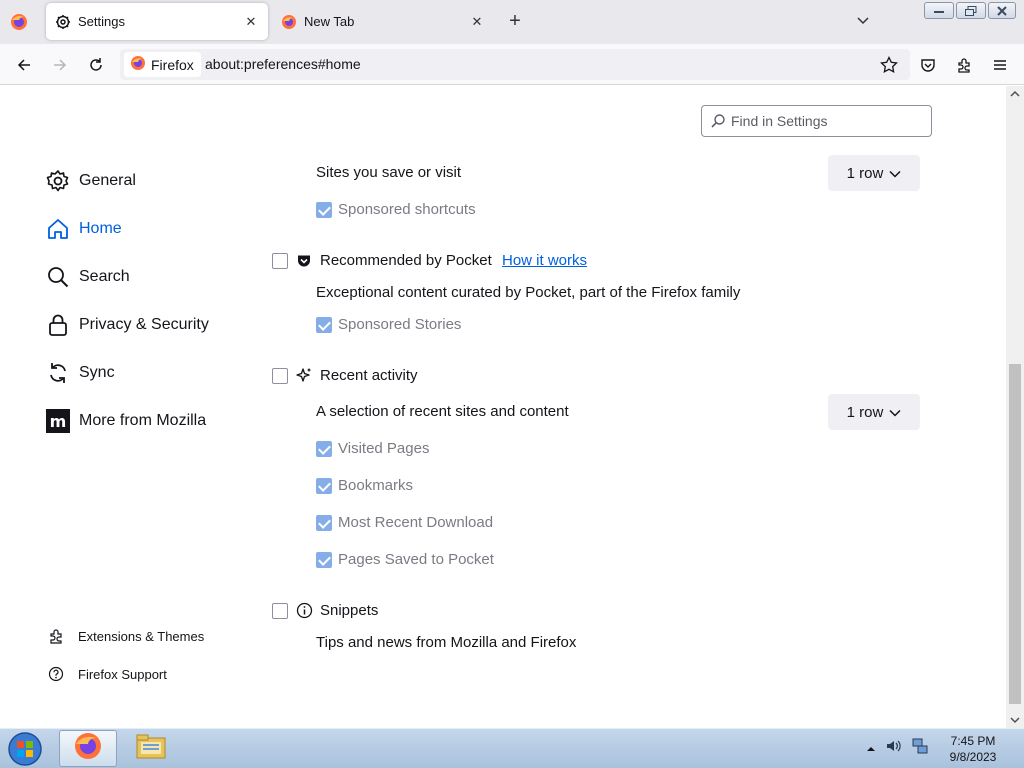 The width and height of the screenshot is (1024, 768). I want to click on url-text: about:preferences#home, so click(283, 64).